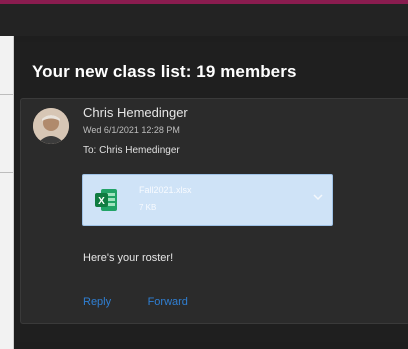 The width and height of the screenshot is (408, 349). What do you see at coordinates (148, 207) in the screenshot?
I see `attachment-size: 7 KB` at bounding box center [148, 207].